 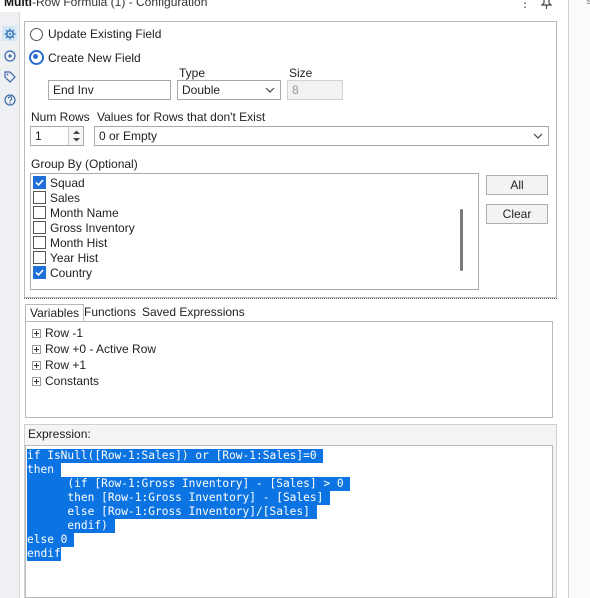 I want to click on type-label: Type, so click(x=192, y=73).